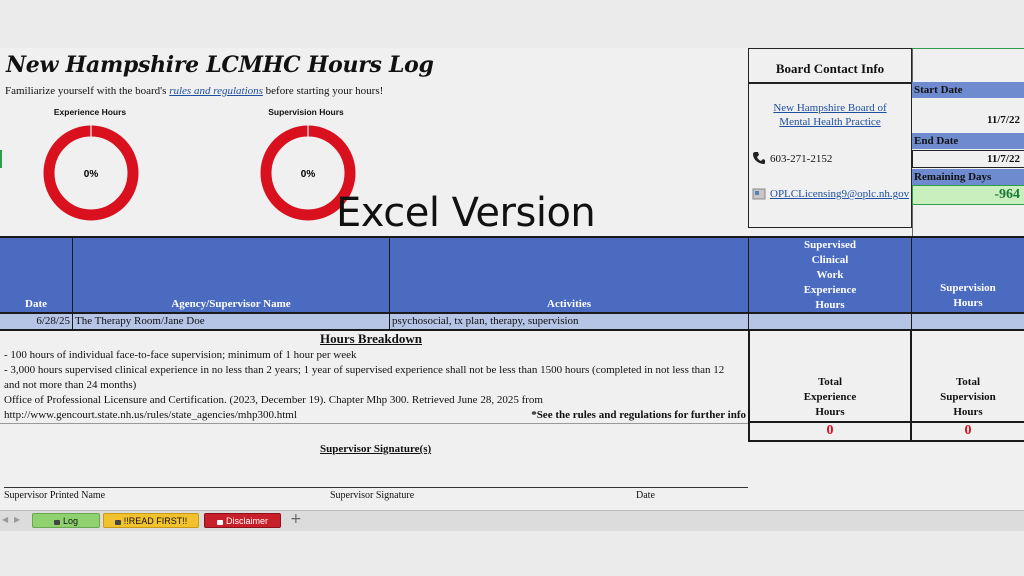 The height and width of the screenshot is (576, 1024). I want to click on table-row-date: 6/28/25, so click(36, 321).